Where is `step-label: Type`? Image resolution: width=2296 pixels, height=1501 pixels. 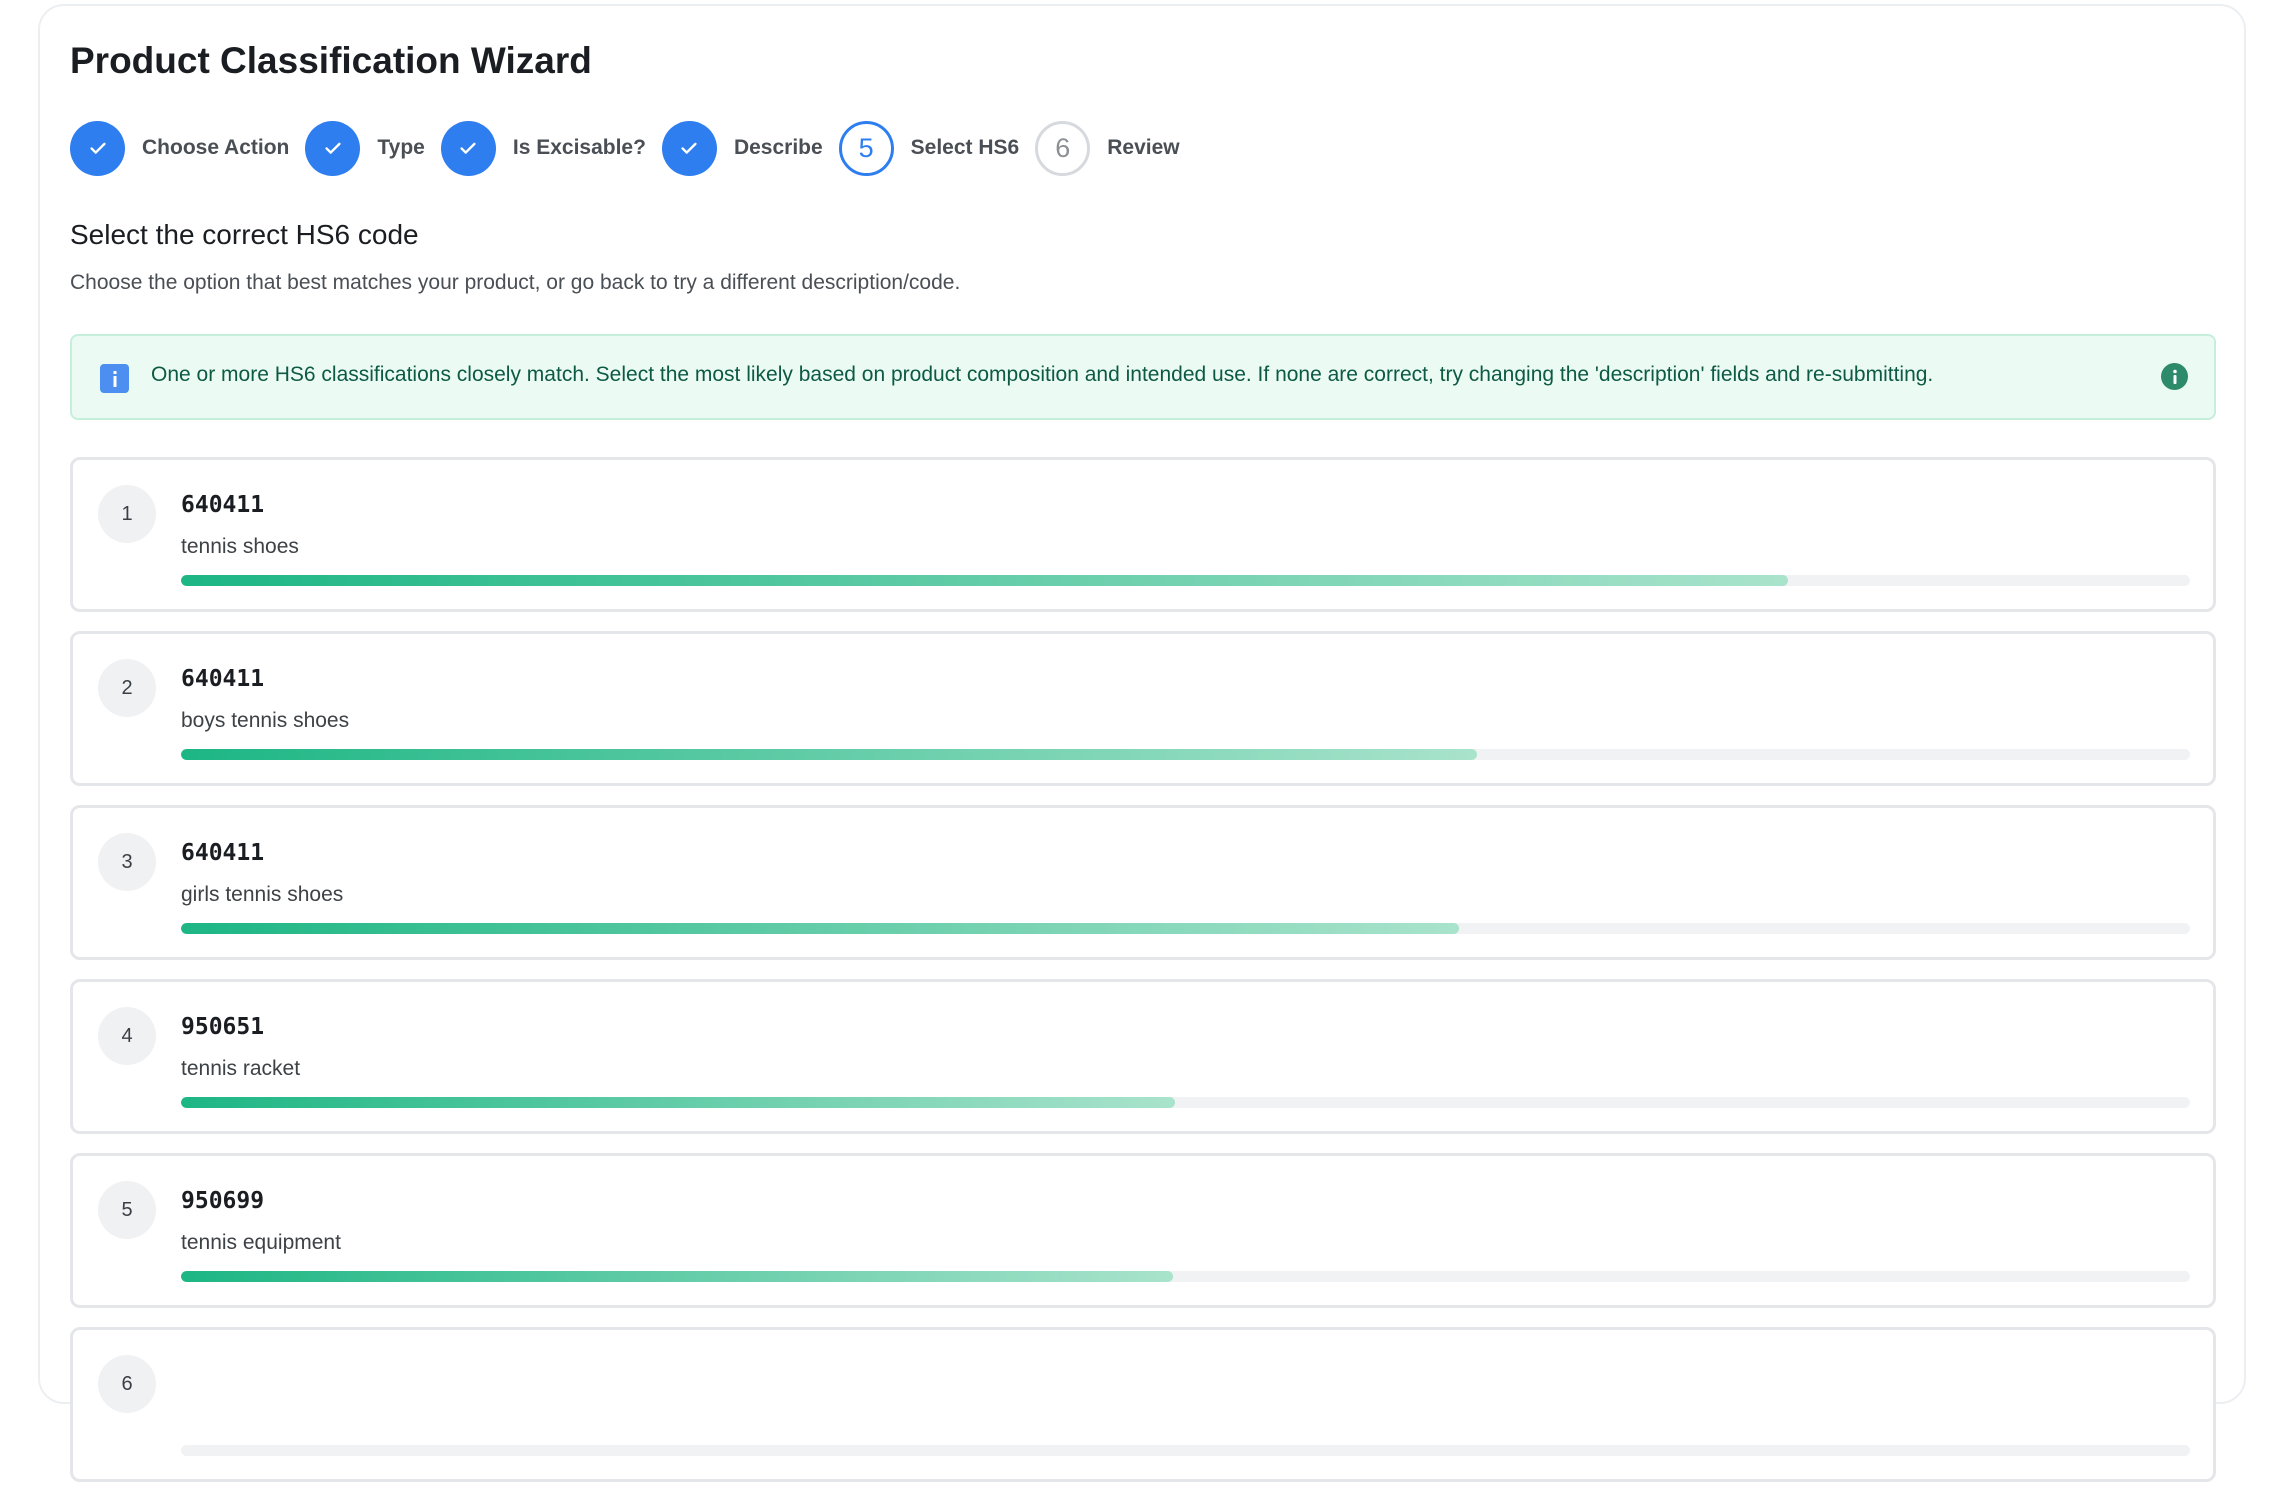
step-label: Type is located at coordinates (401, 147).